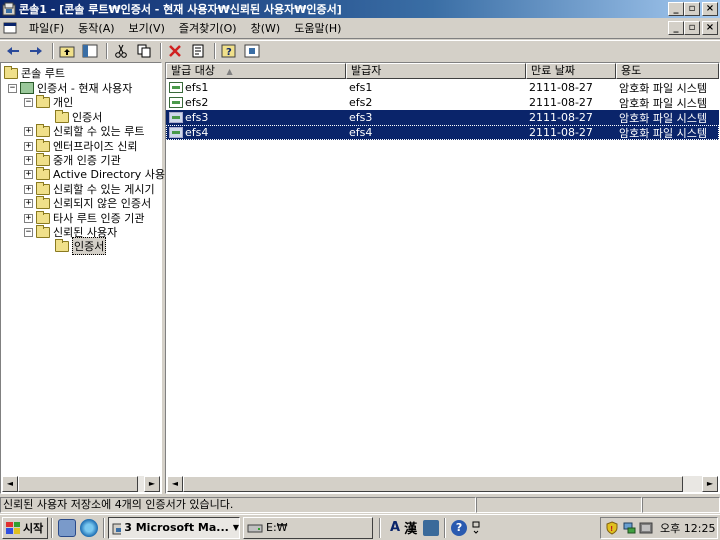 The width and height of the screenshot is (720, 540). Describe the element at coordinates (710, 9) in the screenshot. I see `close-button: ×` at that location.